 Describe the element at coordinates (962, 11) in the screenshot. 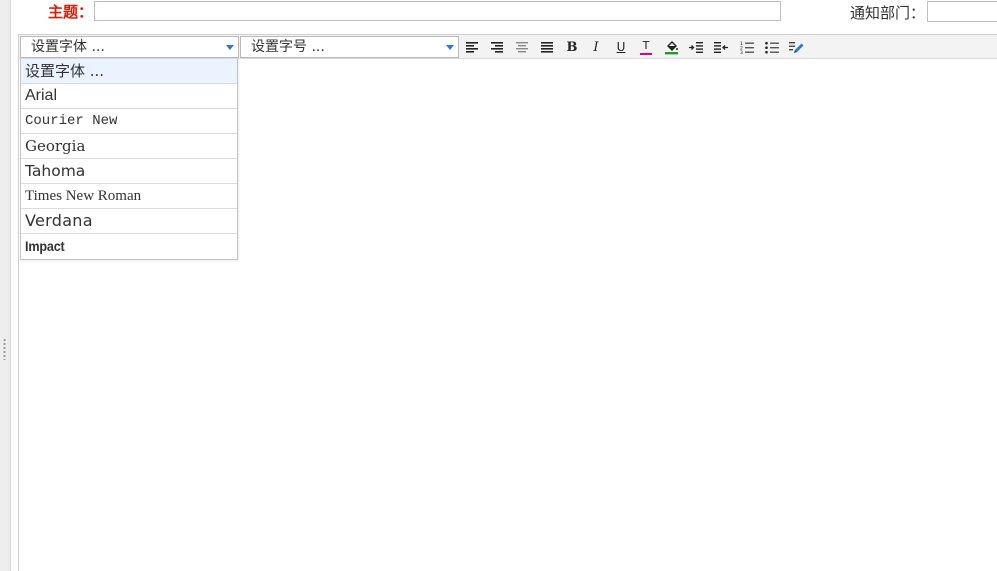

I see `department-input` at that location.